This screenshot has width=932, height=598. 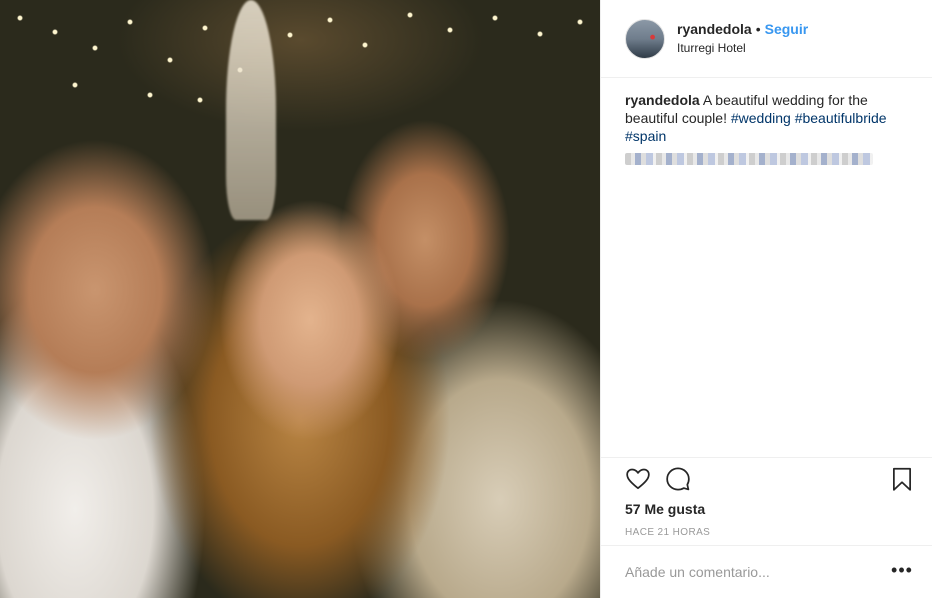 I want to click on comment-bar: •••, so click(x=766, y=571).